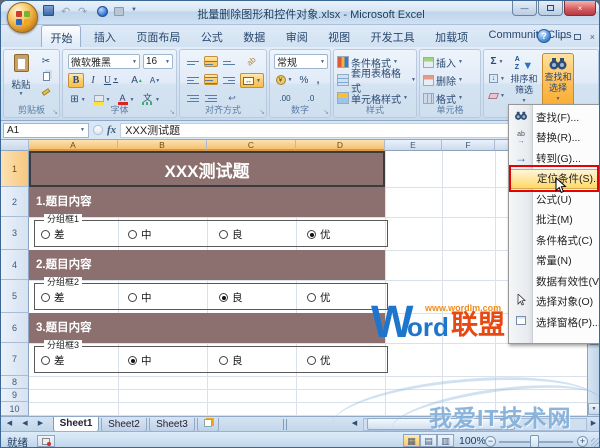 The height and width of the screenshot is (448, 600). Describe the element at coordinates (554, 261) in the screenshot. I see `menu-item-constants: 常量(N)` at that location.